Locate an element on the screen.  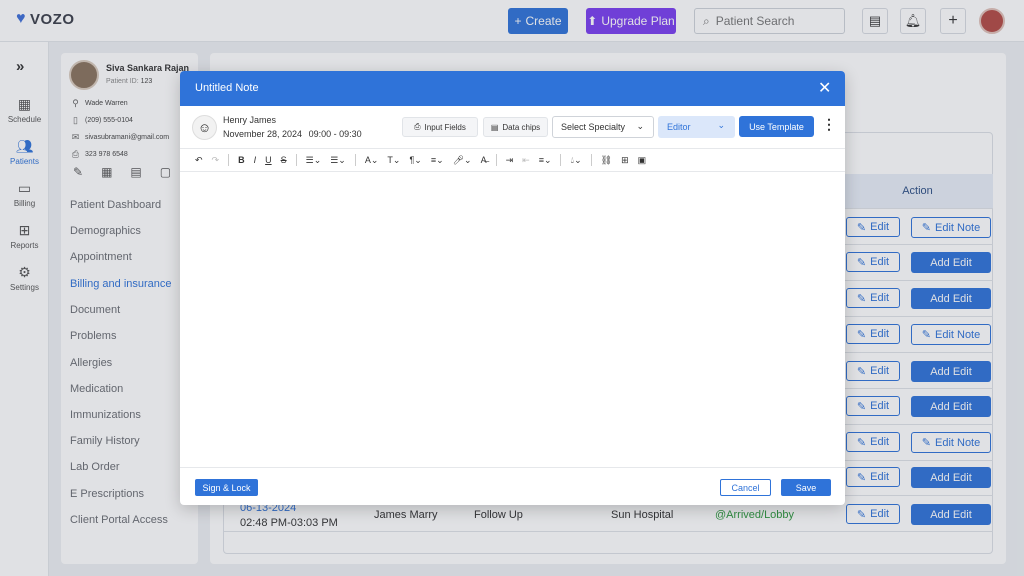
note-date: November 28, 2024 is located at coordinates (263, 134).